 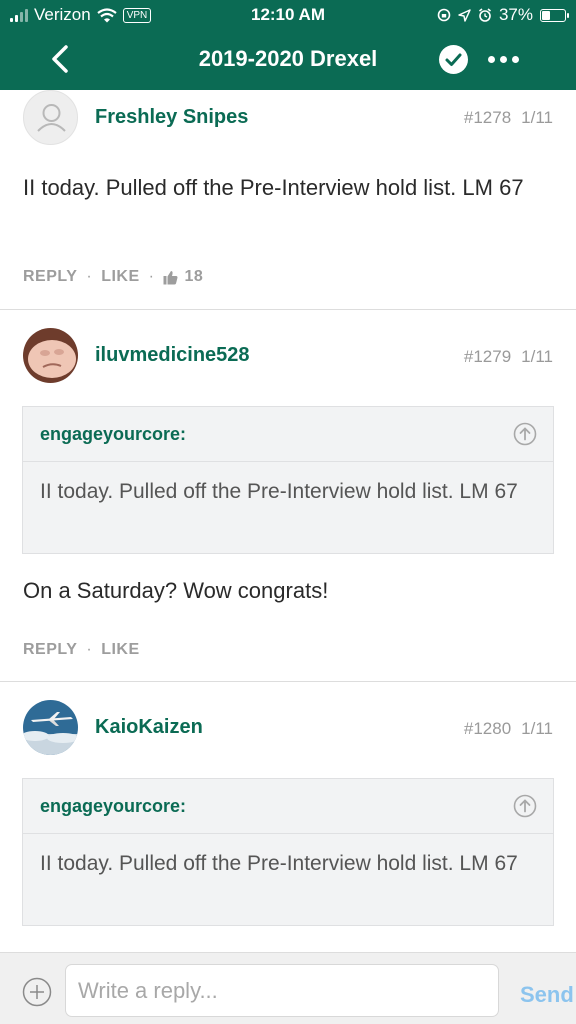 What do you see at coordinates (171, 117) in the screenshot?
I see `post-author: Freshley Snipes` at bounding box center [171, 117].